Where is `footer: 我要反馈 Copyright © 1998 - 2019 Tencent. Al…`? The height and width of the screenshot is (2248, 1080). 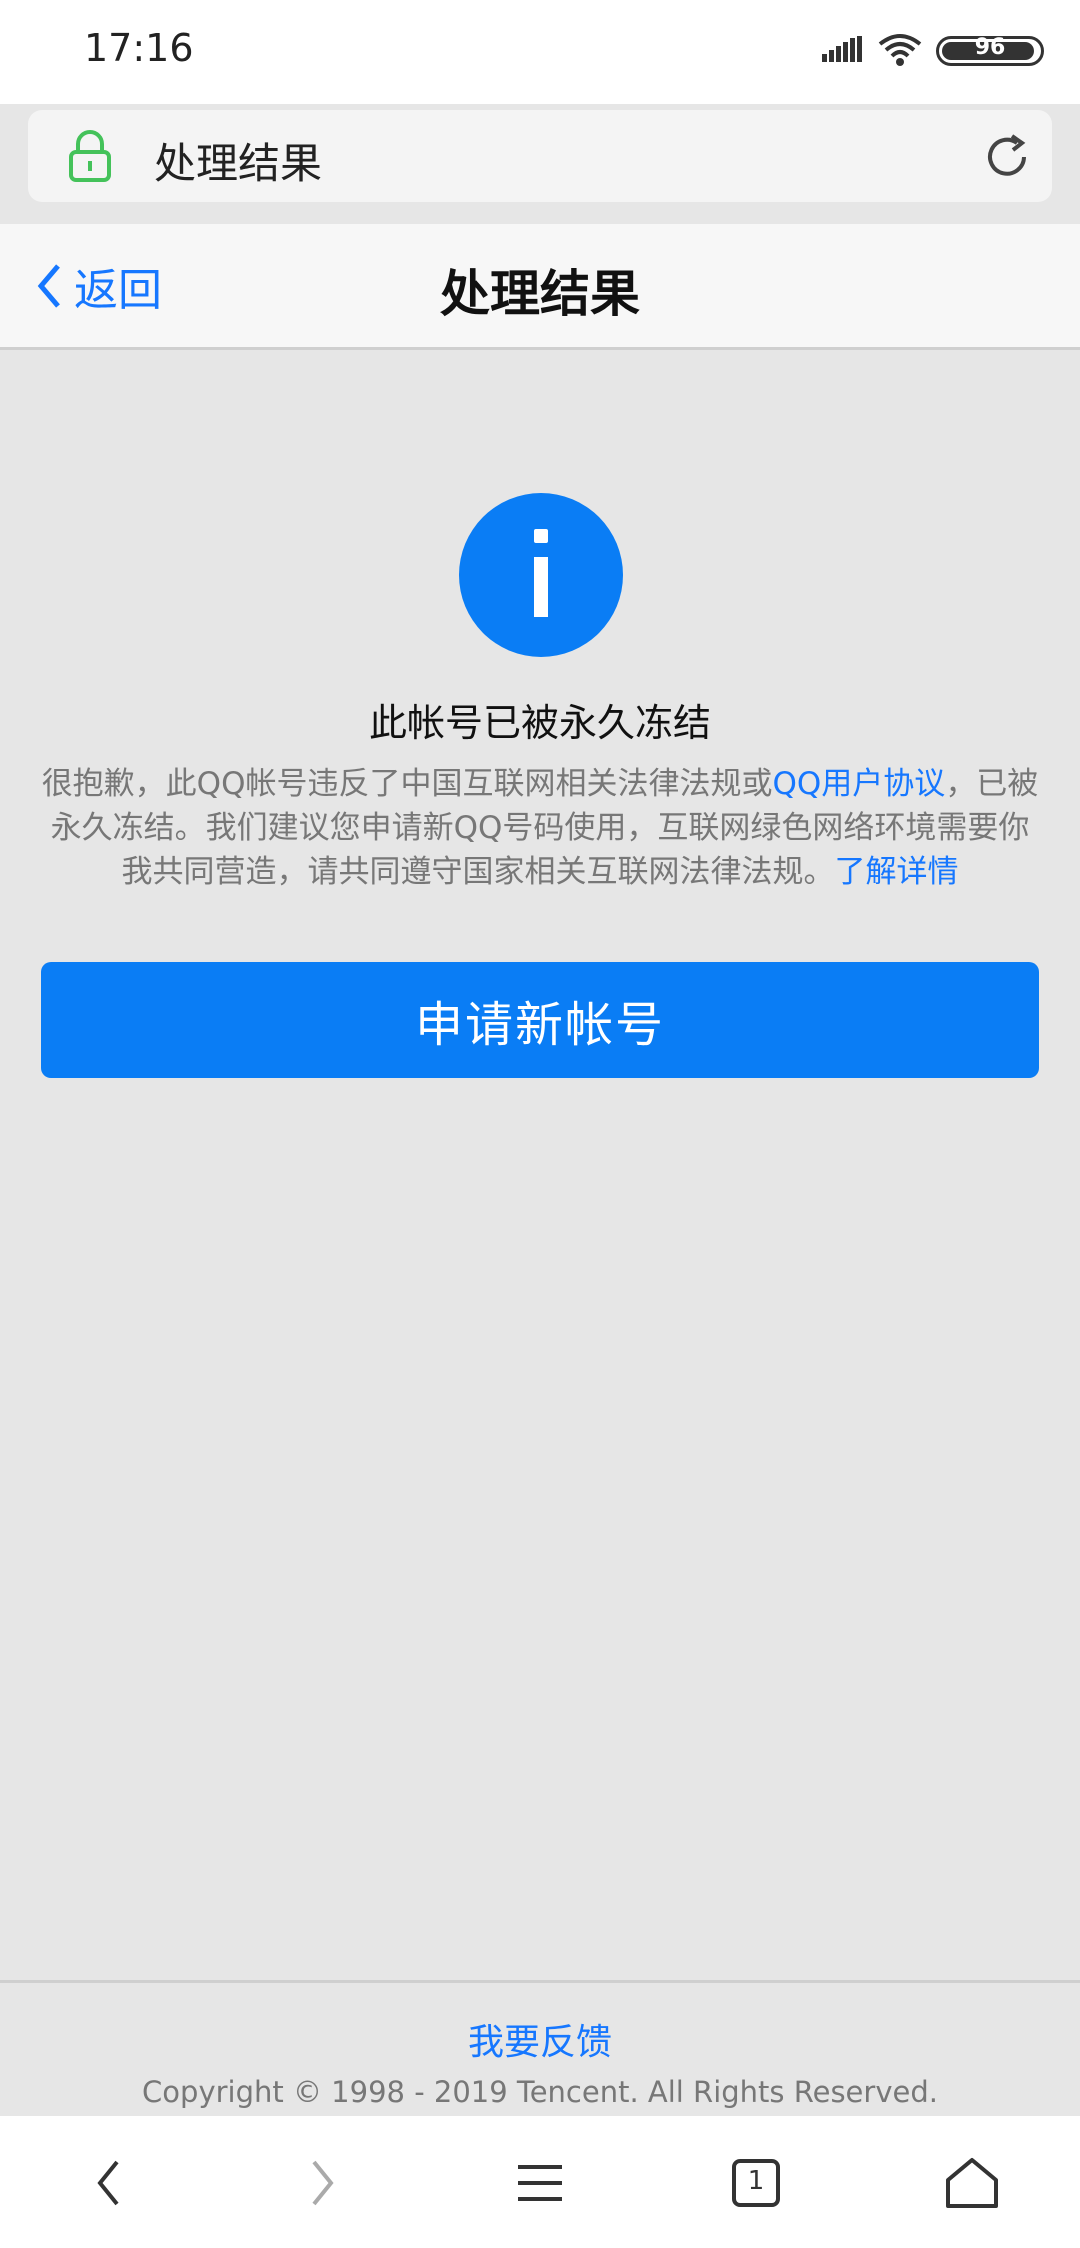 footer: 我要反馈 Copyright © 1998 - 2019 Tencent. Al… is located at coordinates (540, 2048).